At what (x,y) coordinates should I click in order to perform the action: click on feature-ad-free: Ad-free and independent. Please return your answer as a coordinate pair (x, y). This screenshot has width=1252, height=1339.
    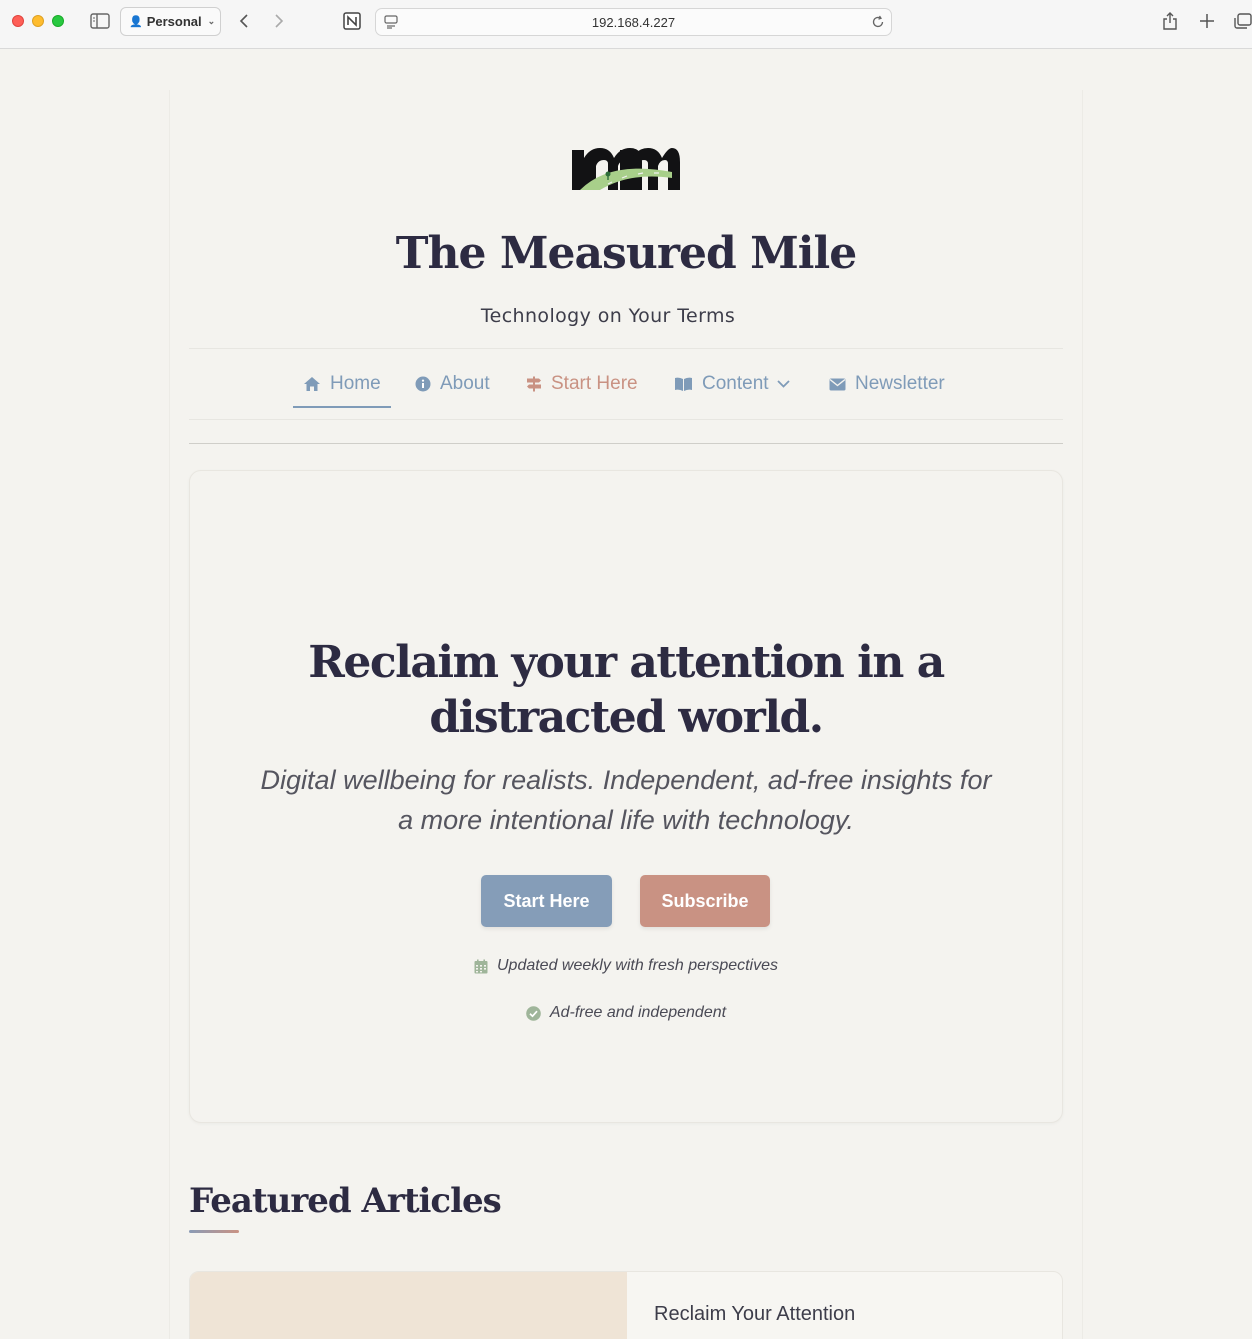
    Looking at the image, I should click on (626, 1013).